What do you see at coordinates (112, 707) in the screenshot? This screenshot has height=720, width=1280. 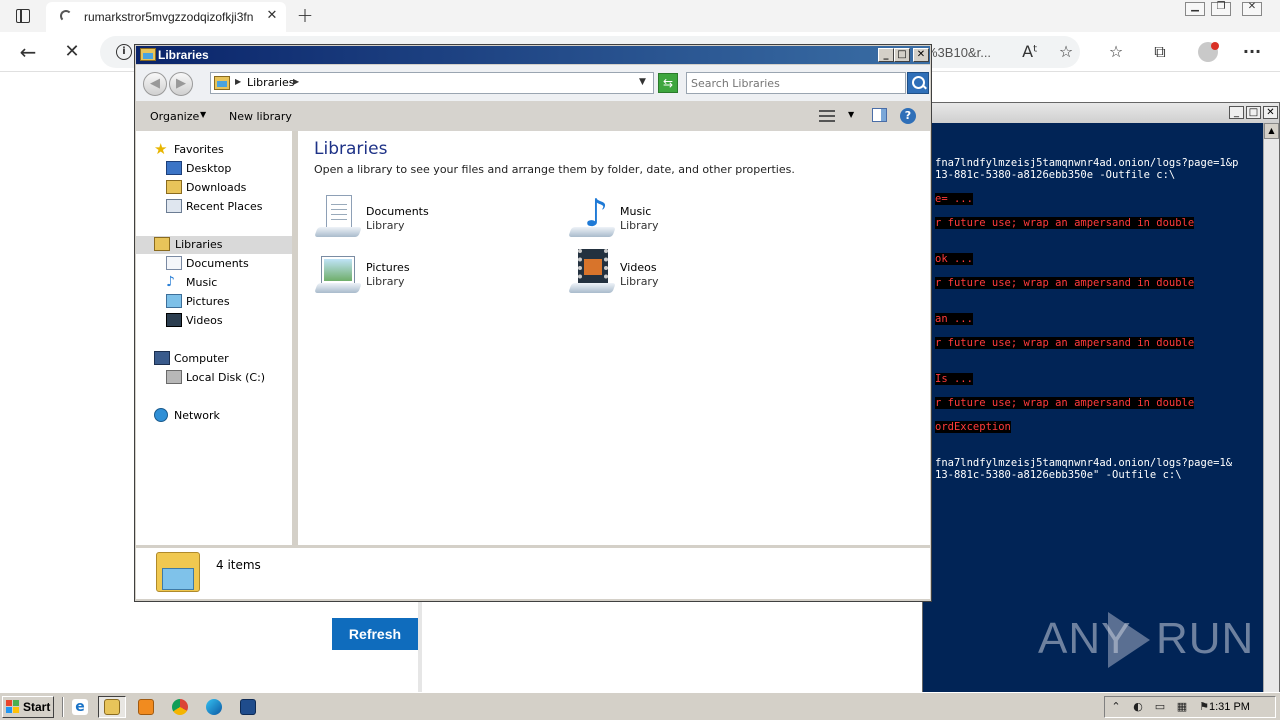 I see `taskbar-explorer-icon` at bounding box center [112, 707].